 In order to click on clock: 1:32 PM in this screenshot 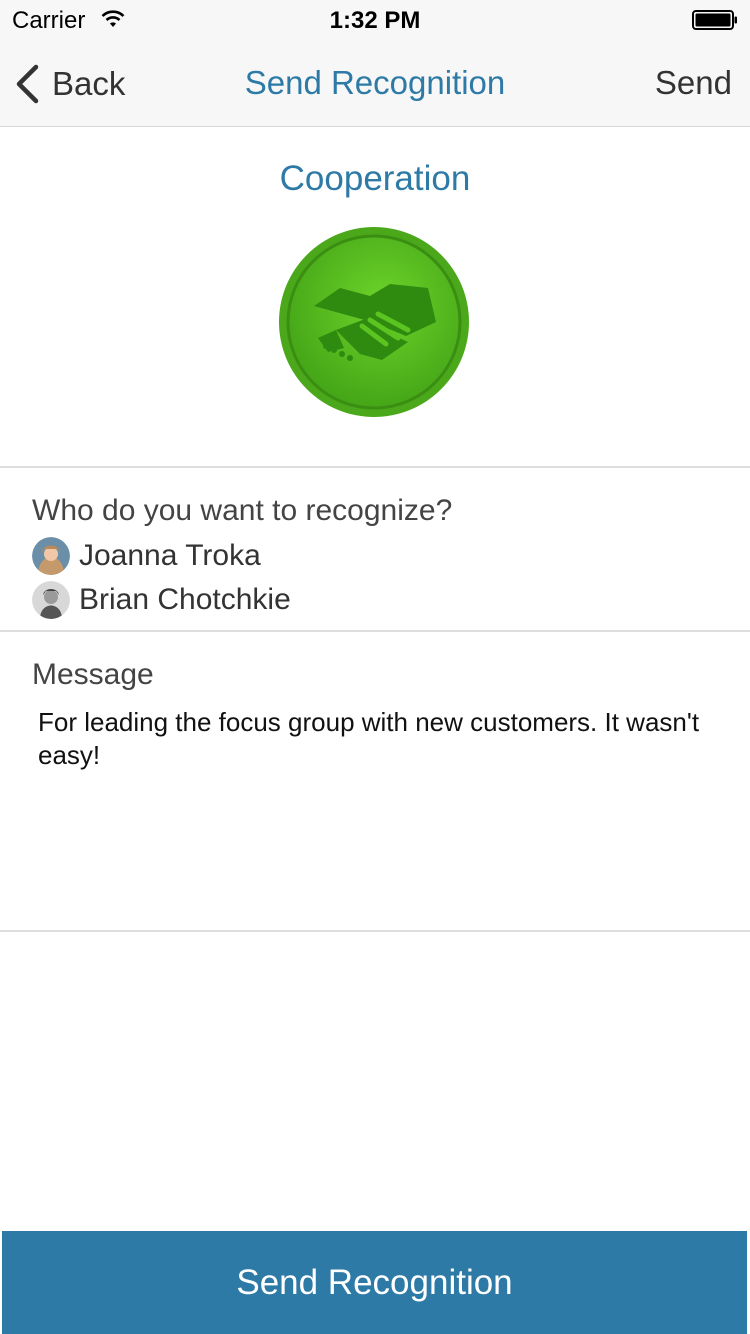, I will do `click(375, 20)`.